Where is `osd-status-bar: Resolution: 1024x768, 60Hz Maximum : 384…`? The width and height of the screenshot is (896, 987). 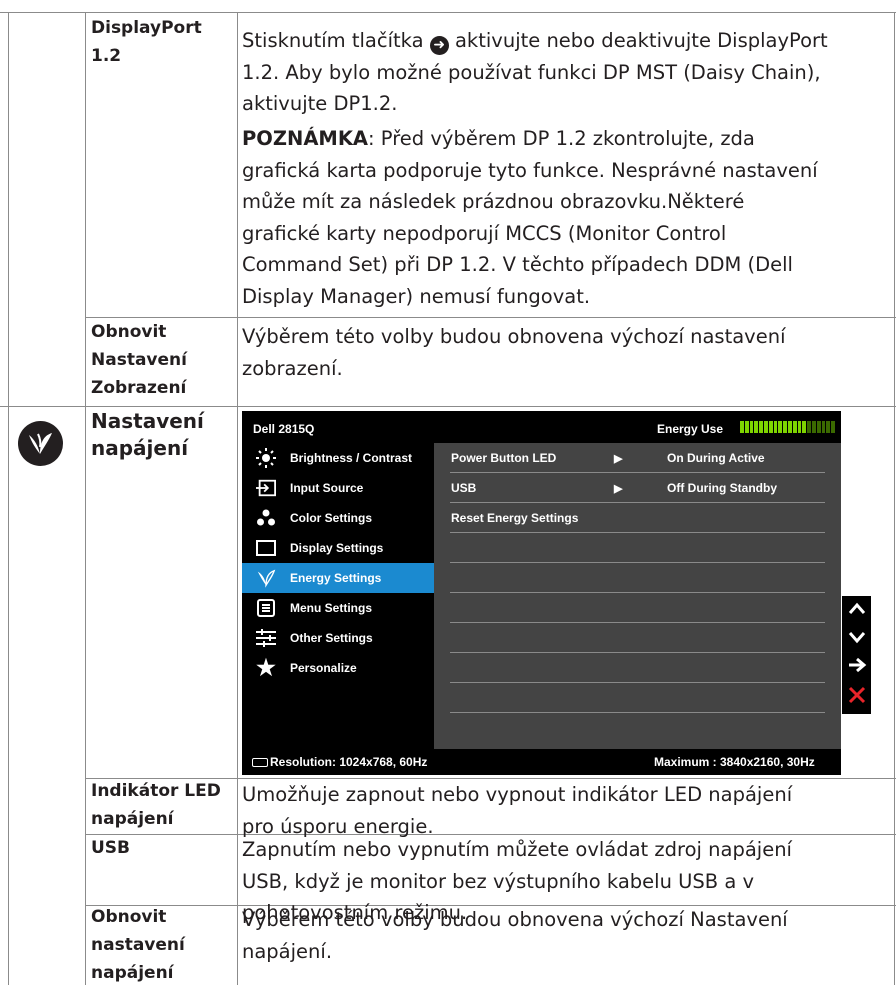 osd-status-bar: Resolution: 1024x768, 60Hz Maximum : 384… is located at coordinates (541, 762).